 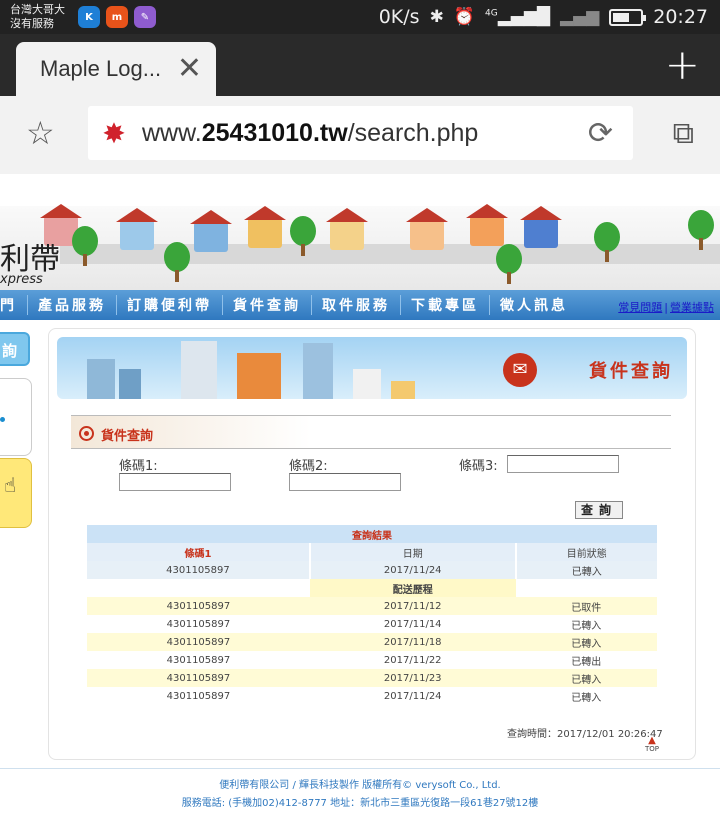 I want to click on history-status: 已轉出, so click(x=586, y=660).